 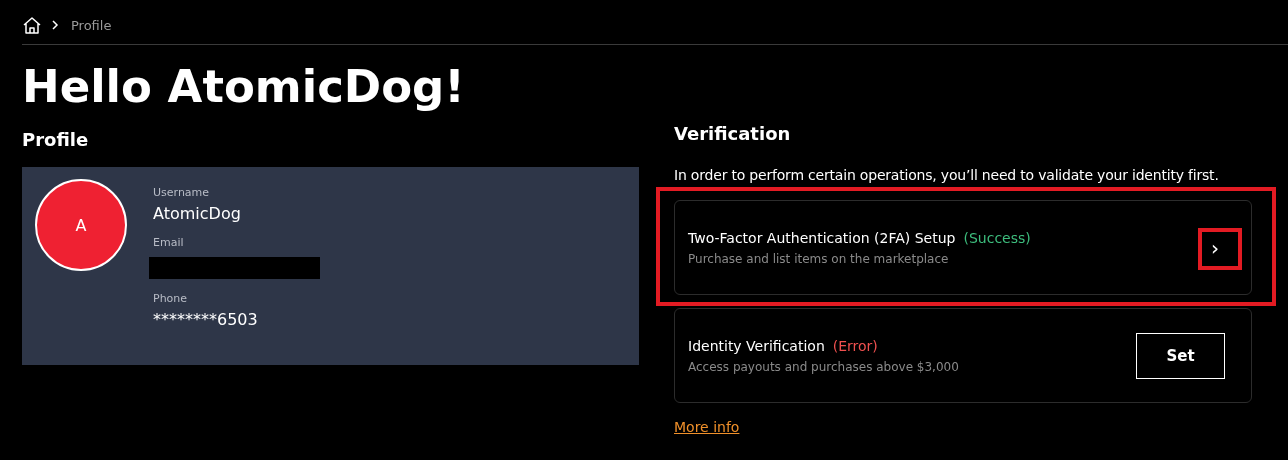 I want to click on field-value: AtomicDog, so click(x=197, y=214).